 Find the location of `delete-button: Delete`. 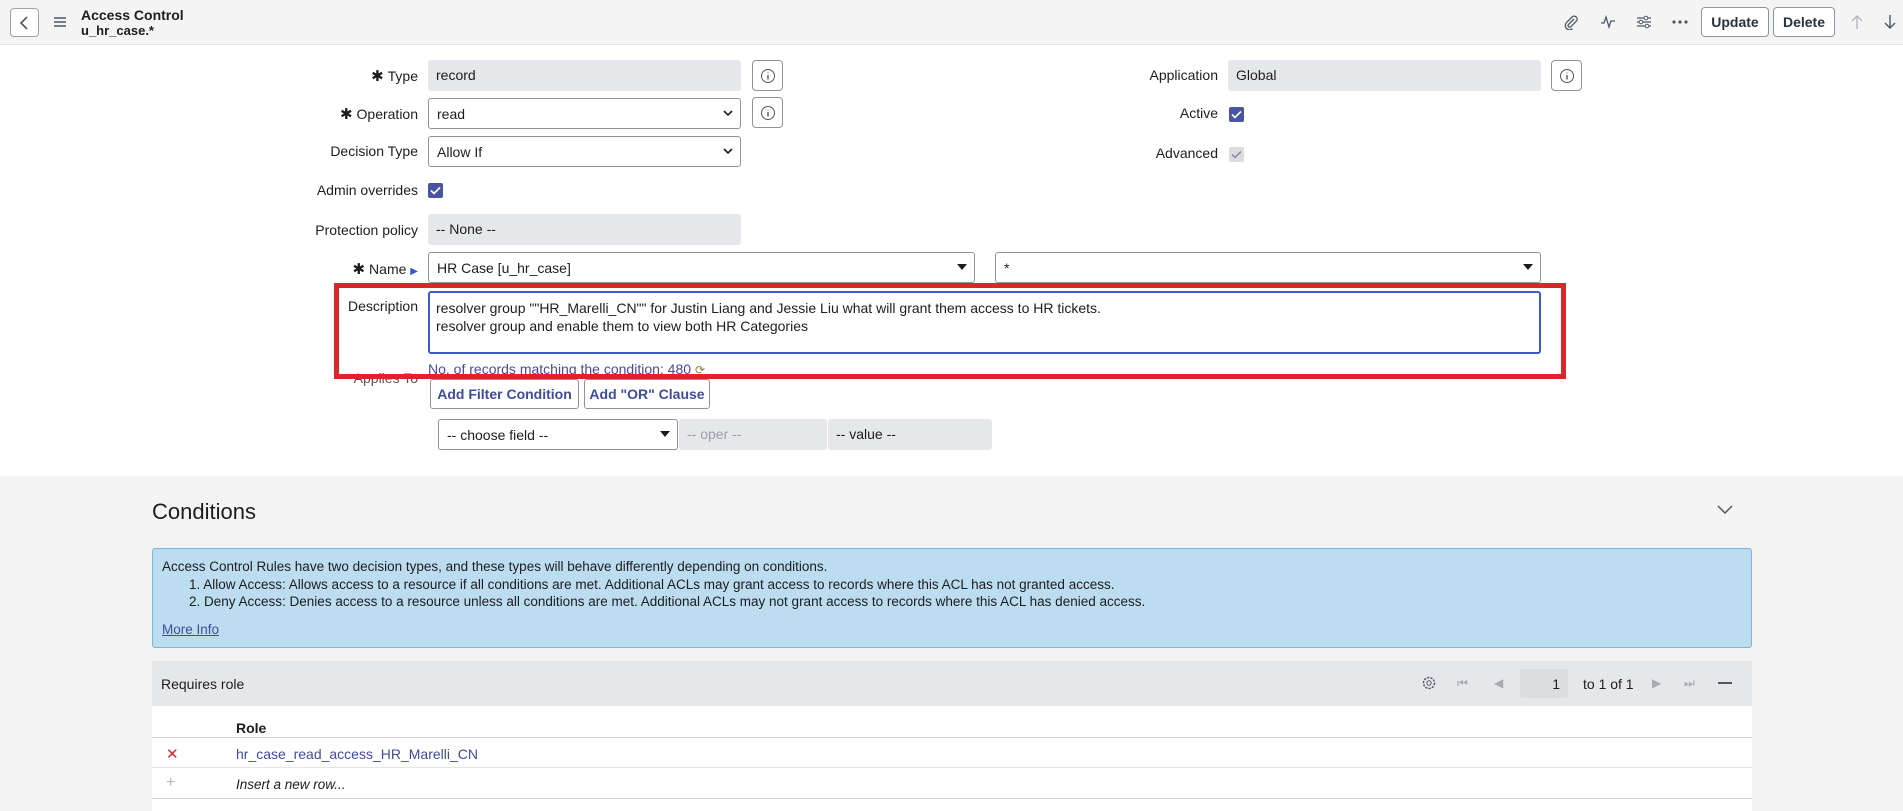

delete-button: Delete is located at coordinates (1804, 22).